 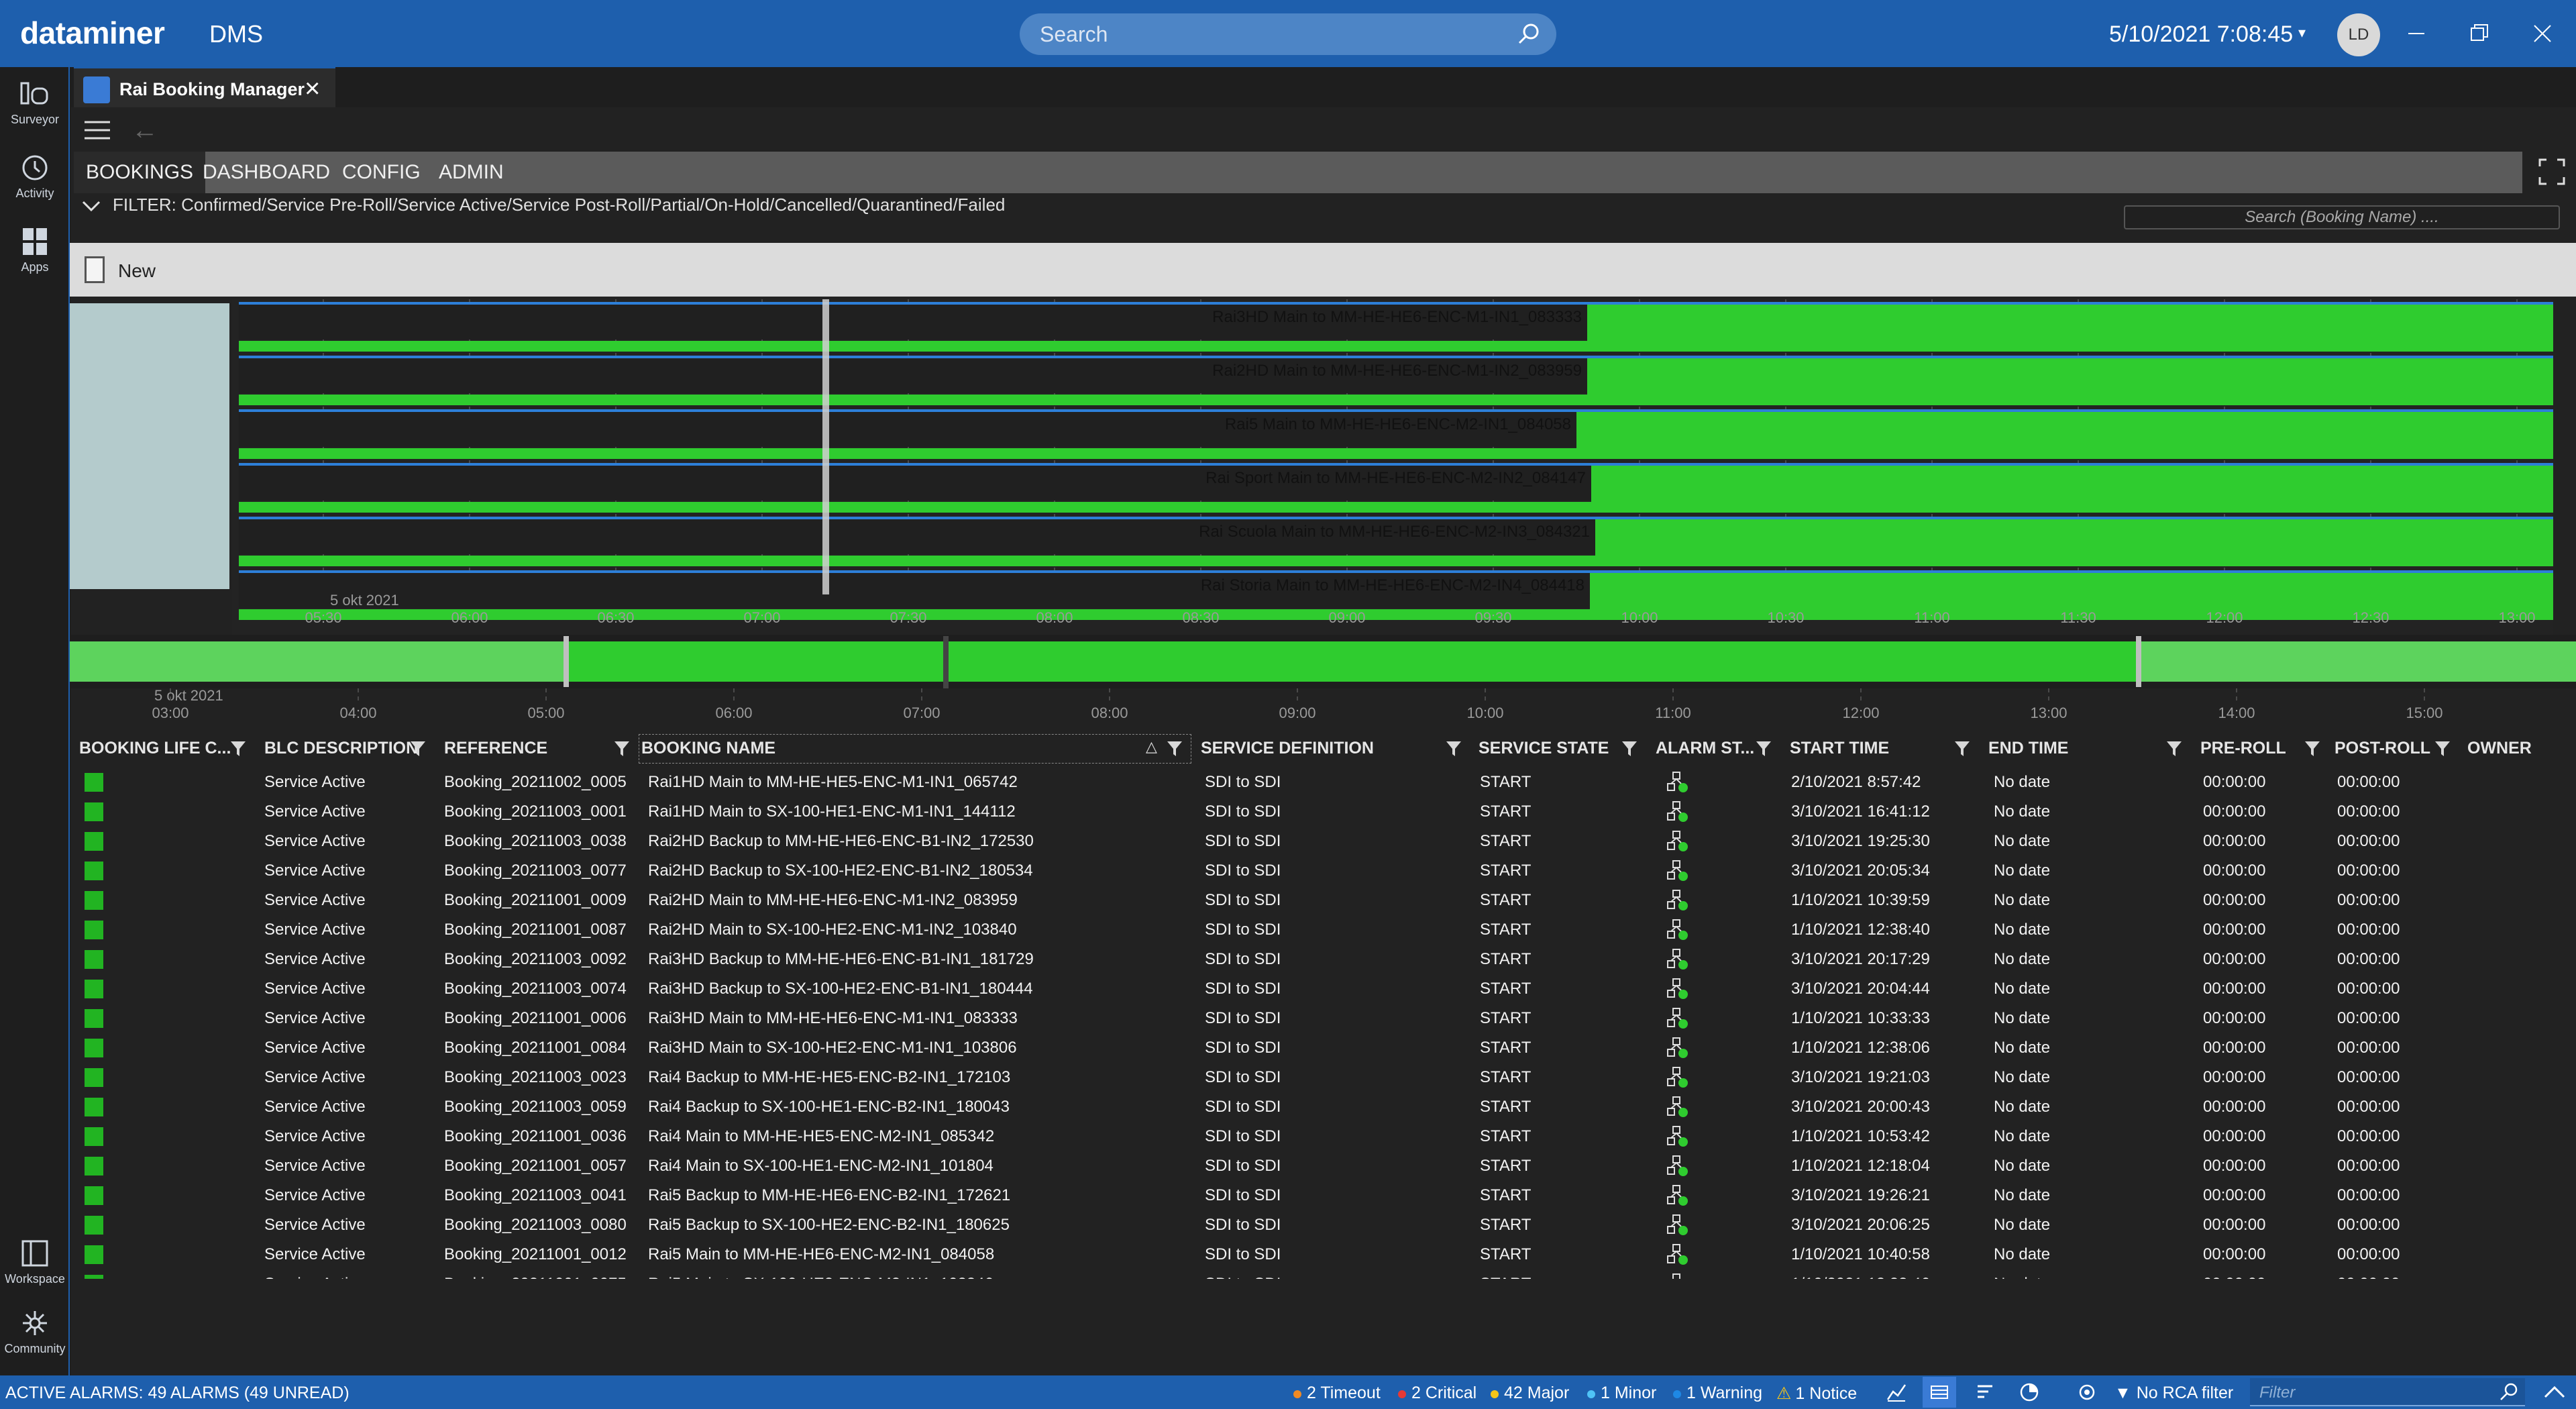 I want to click on close-icon, so click(x=2542, y=33).